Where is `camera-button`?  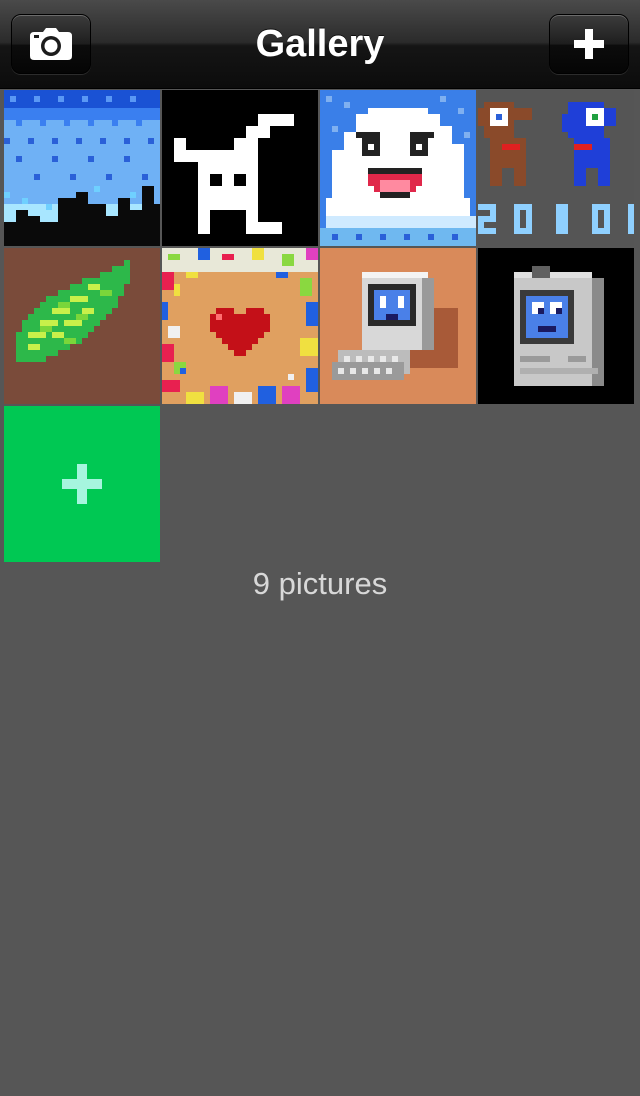 camera-button is located at coordinates (51, 44).